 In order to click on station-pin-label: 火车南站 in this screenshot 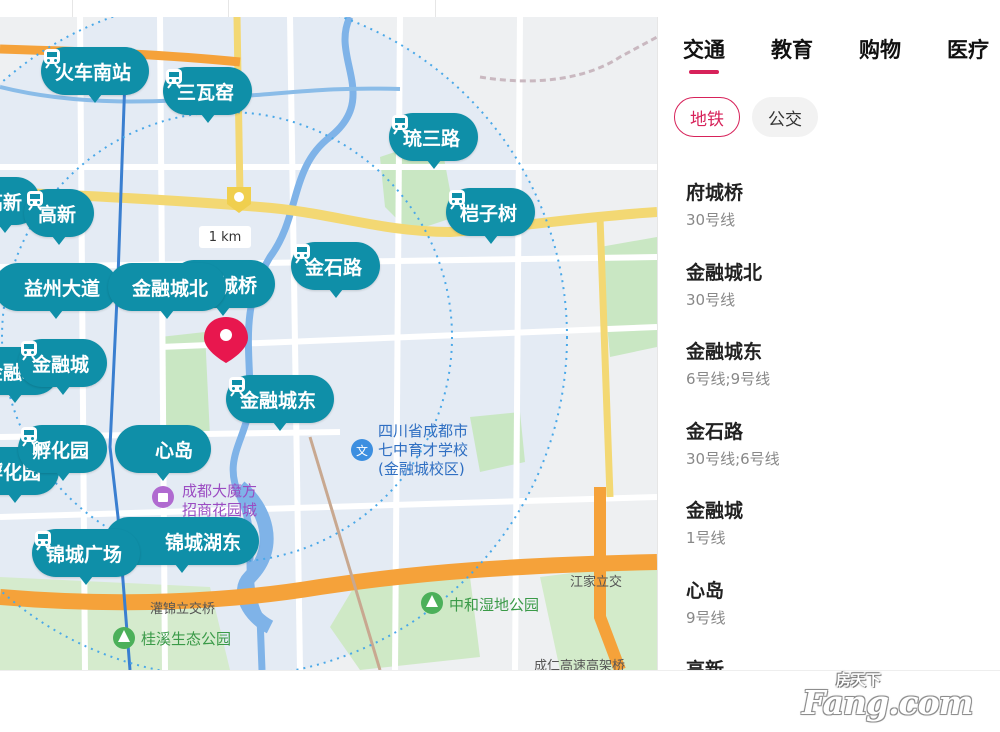, I will do `click(93, 72)`.